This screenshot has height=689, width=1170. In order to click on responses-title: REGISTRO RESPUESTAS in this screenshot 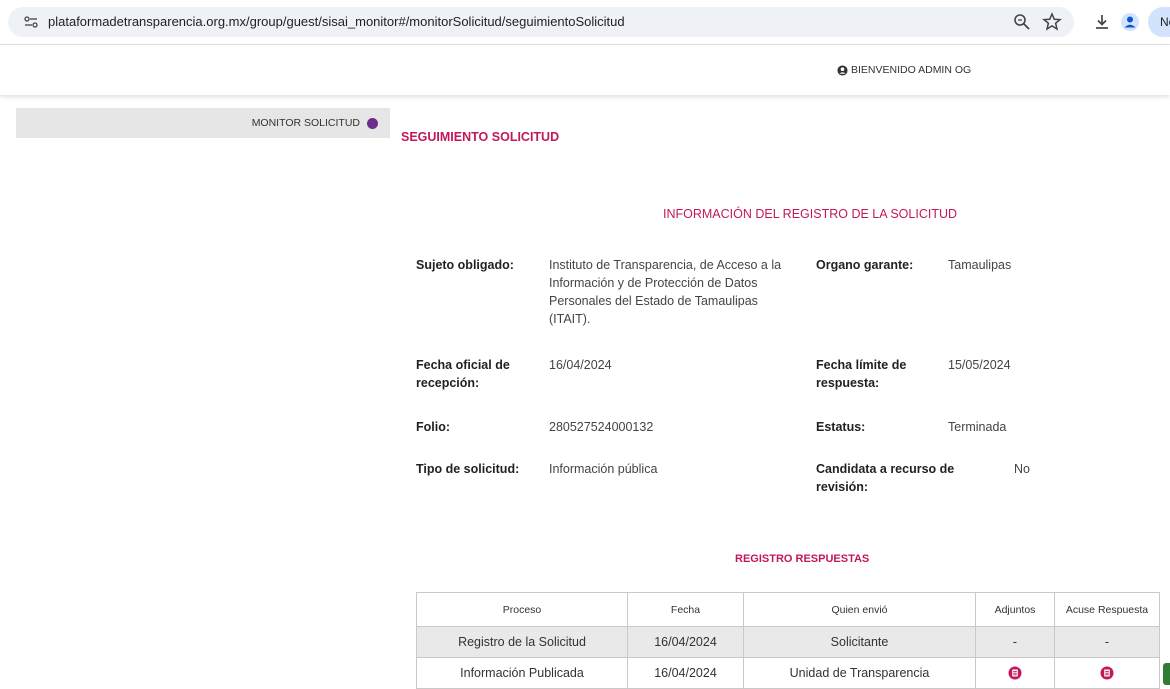, I will do `click(802, 559)`.